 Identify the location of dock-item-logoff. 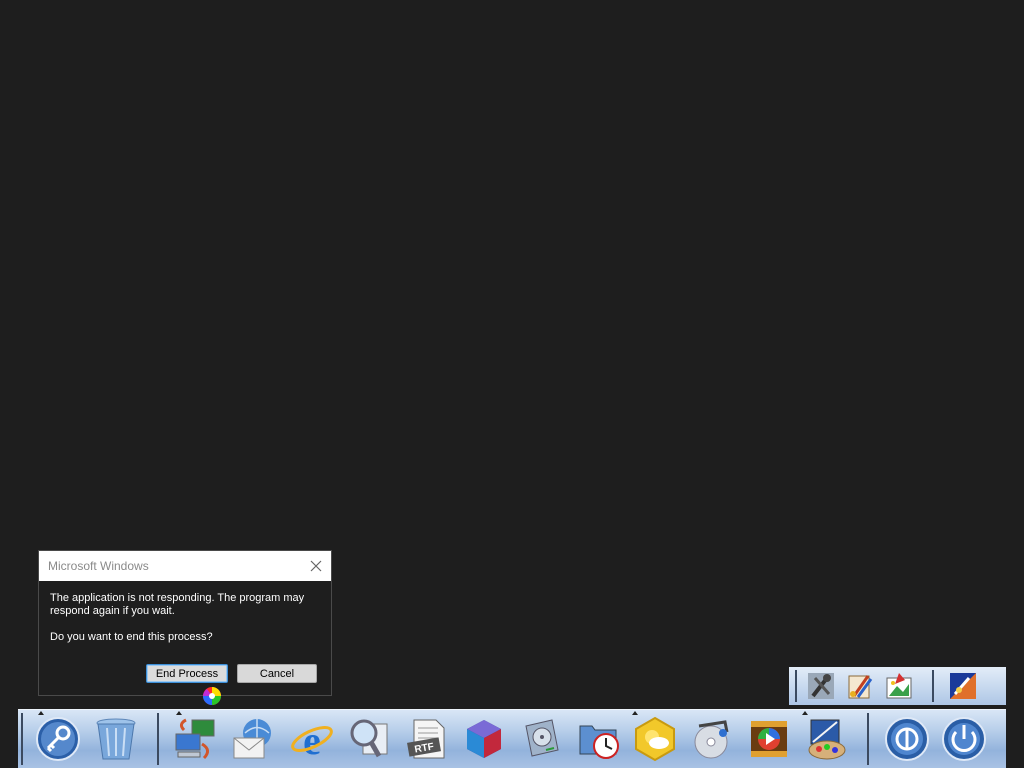
(907, 739).